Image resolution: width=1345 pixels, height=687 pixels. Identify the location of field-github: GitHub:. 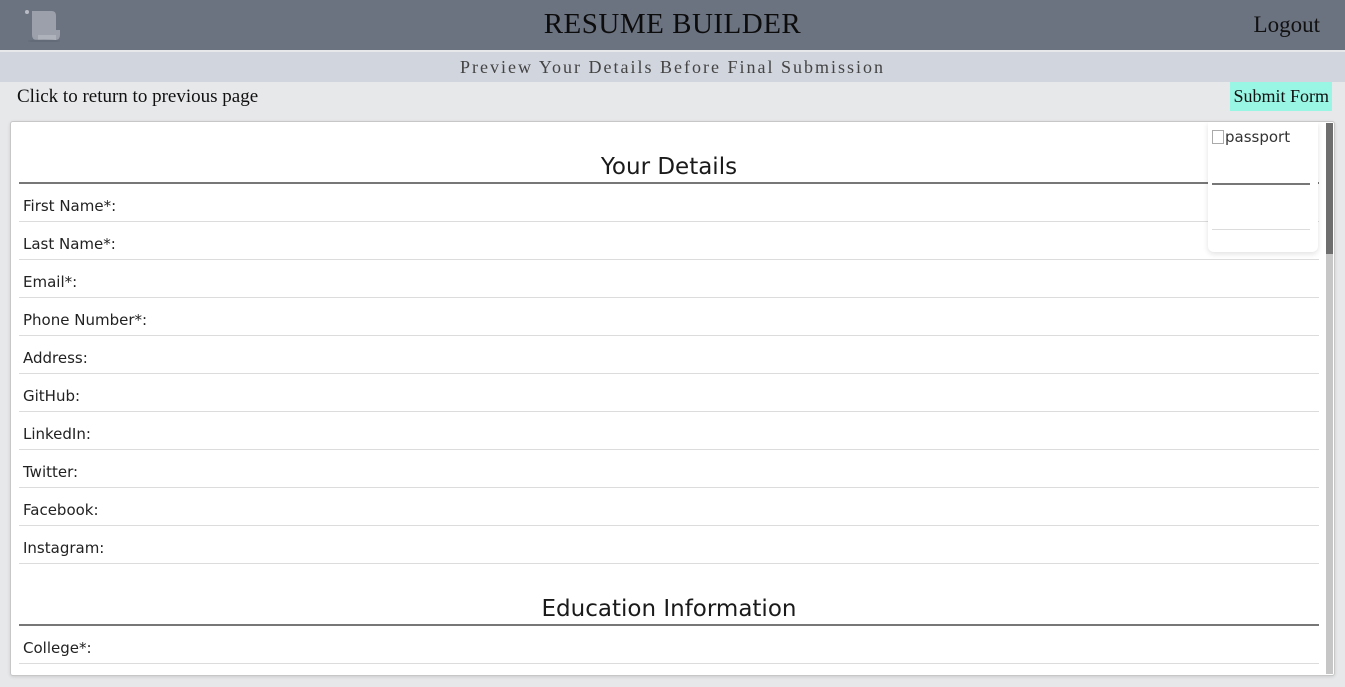
(669, 393).